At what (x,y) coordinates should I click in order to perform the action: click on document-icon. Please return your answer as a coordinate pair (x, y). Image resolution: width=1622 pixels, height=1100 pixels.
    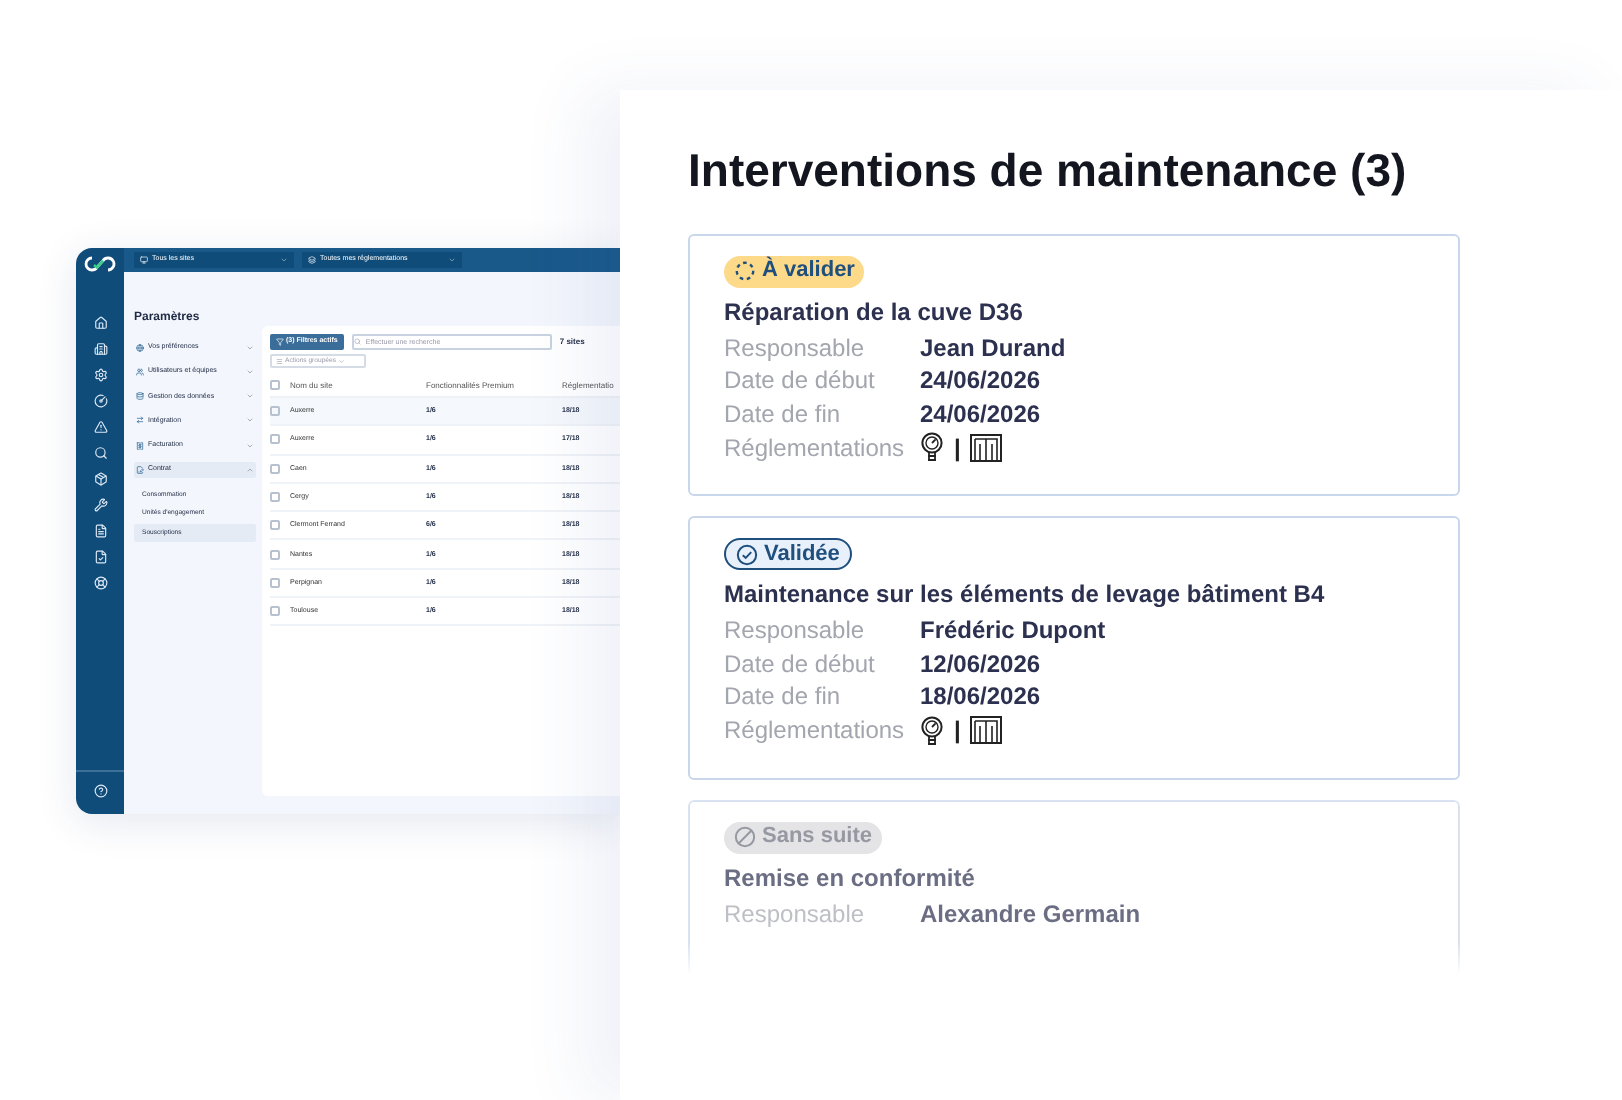
    Looking at the image, I should click on (100, 531).